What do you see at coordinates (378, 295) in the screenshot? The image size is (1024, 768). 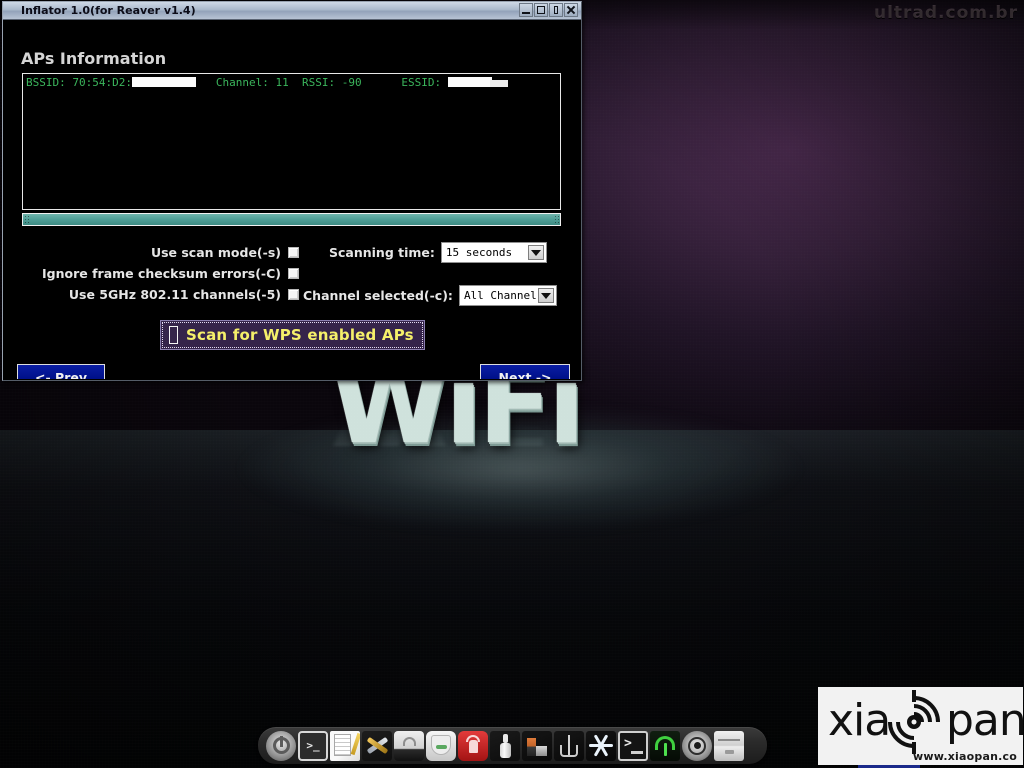 I see `channel-selected-label: Channel selected(-c):` at bounding box center [378, 295].